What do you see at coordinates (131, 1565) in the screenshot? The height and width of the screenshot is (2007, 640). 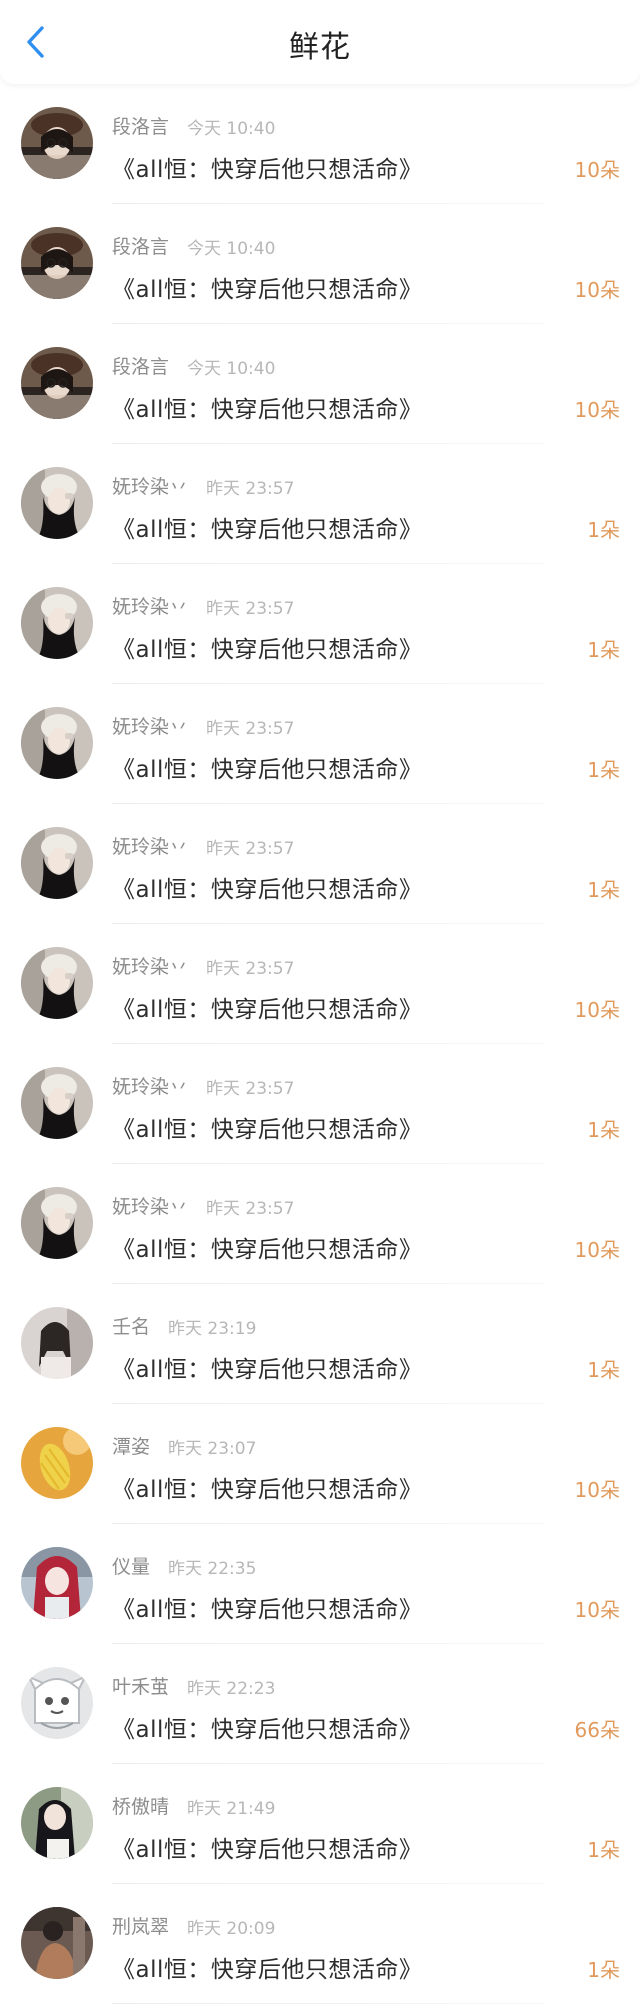 I see `user-name: 仪量` at bounding box center [131, 1565].